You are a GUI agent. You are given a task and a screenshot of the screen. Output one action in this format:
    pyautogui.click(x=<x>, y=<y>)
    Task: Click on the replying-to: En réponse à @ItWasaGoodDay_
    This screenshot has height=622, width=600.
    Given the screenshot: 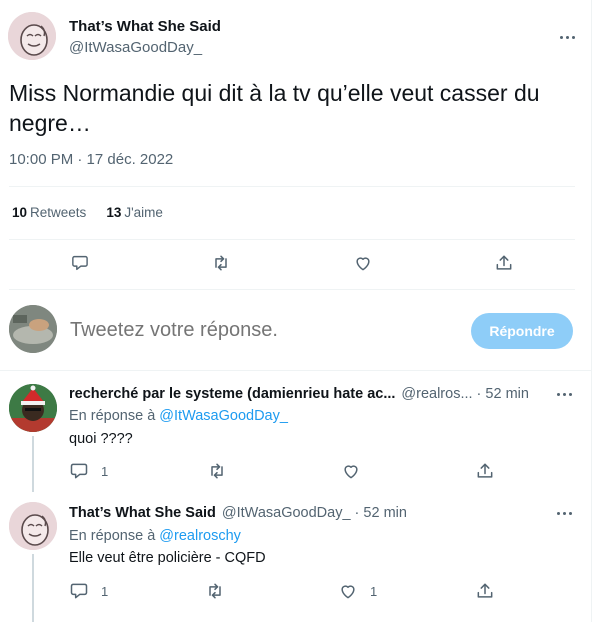 What is the action you would take?
    pyautogui.click(x=178, y=416)
    